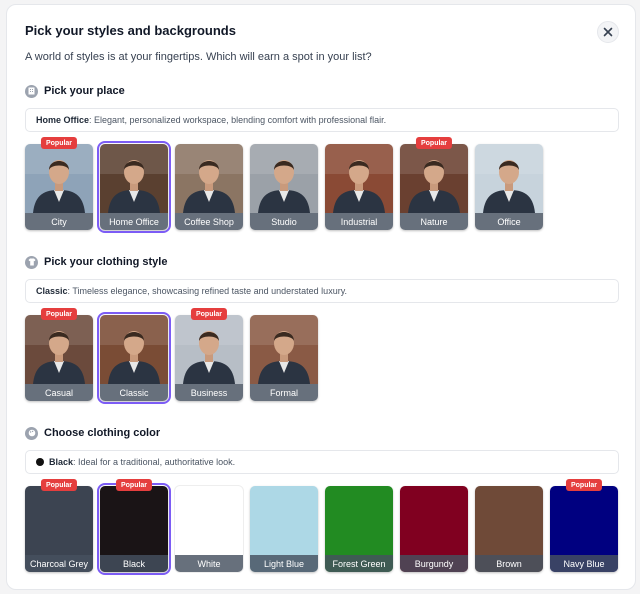 This screenshot has height=594, width=640. Describe the element at coordinates (31, 433) in the screenshot. I see `palette-icon` at that location.